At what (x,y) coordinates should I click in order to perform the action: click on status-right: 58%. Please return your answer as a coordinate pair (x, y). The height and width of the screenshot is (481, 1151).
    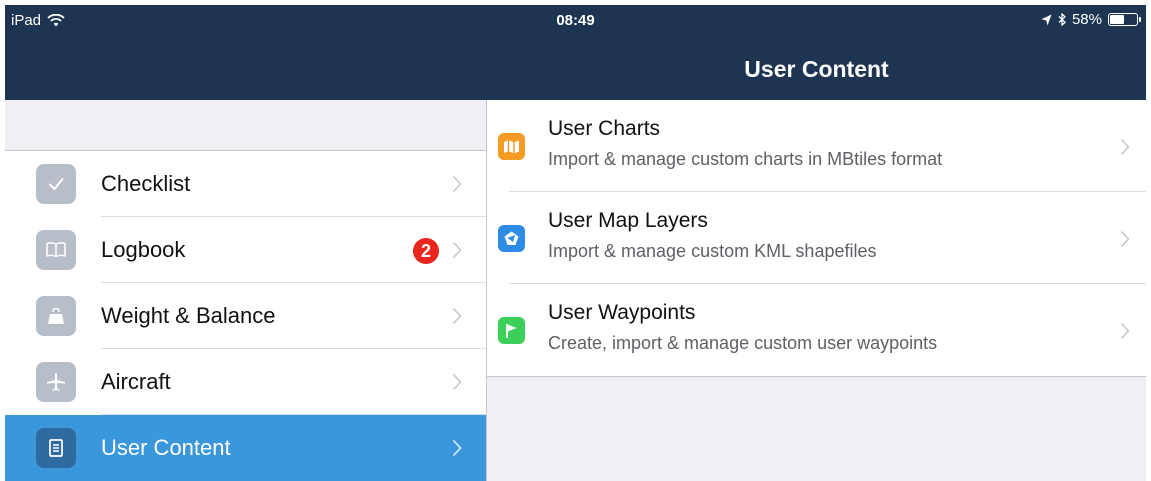
    Looking at the image, I should click on (1091, 19).